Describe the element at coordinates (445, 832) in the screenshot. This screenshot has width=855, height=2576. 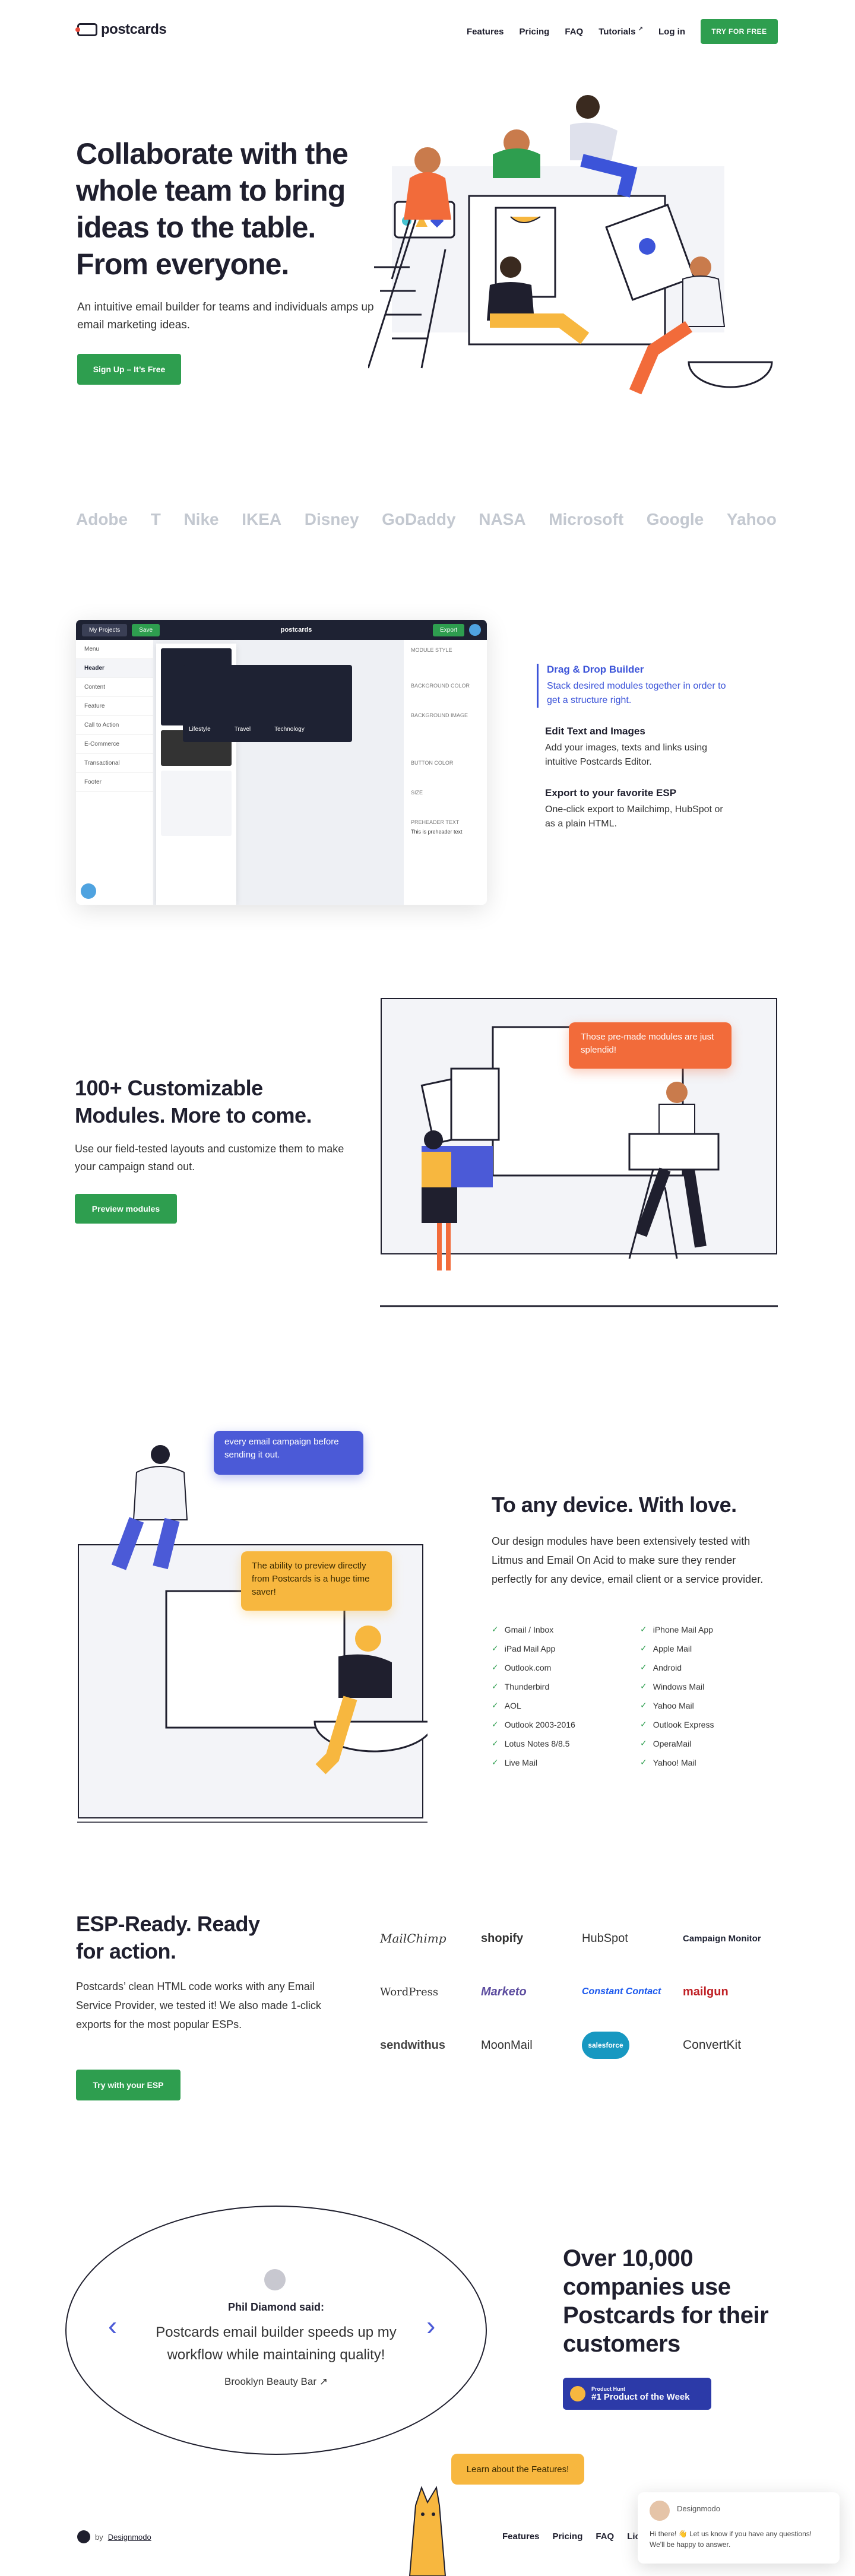
I see `preheader-input: This is preheader text` at that location.